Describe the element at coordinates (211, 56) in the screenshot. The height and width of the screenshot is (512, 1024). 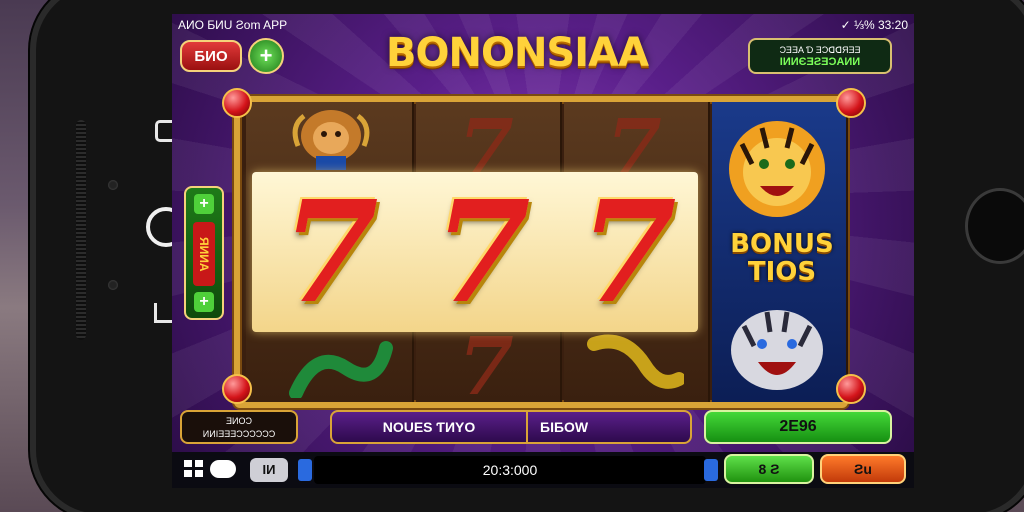
I see `menu-button: ƂИO` at that location.